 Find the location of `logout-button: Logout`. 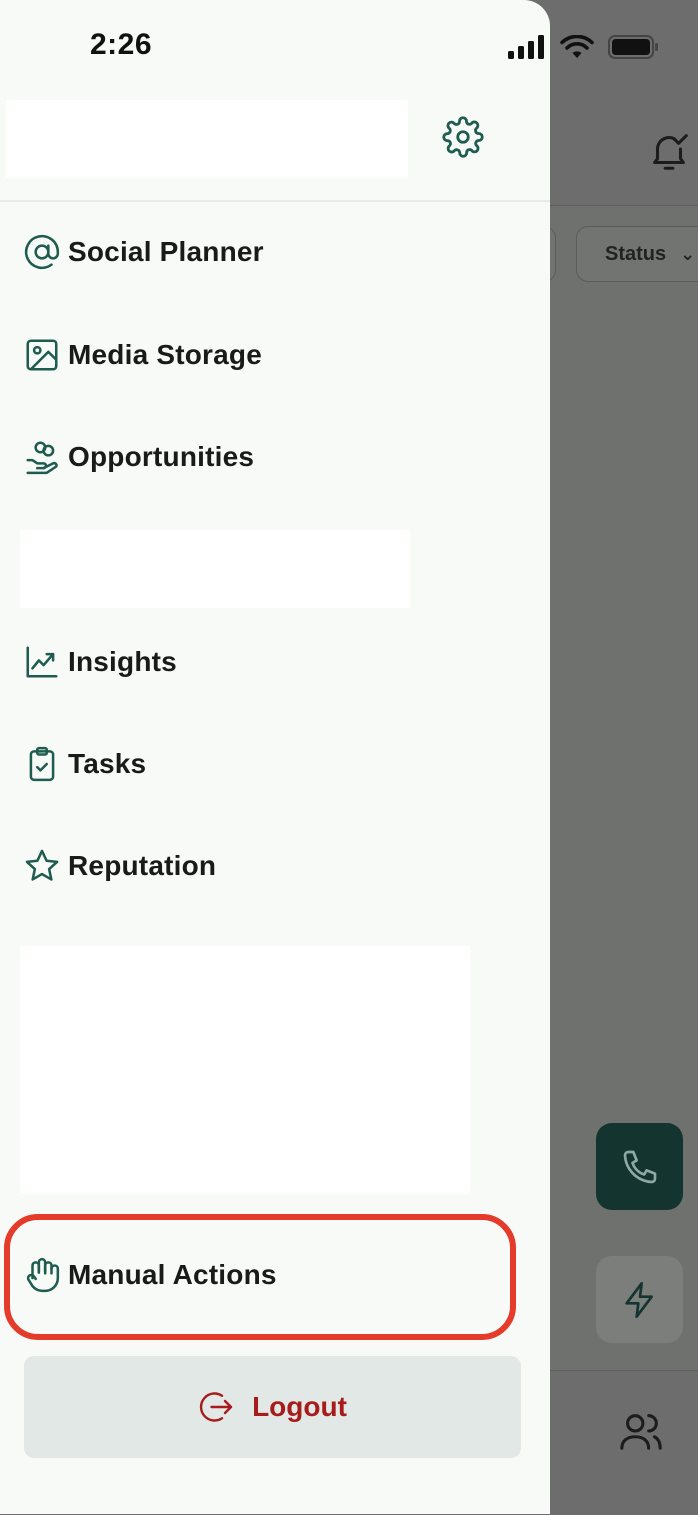

logout-button: Logout is located at coordinates (272, 1407).